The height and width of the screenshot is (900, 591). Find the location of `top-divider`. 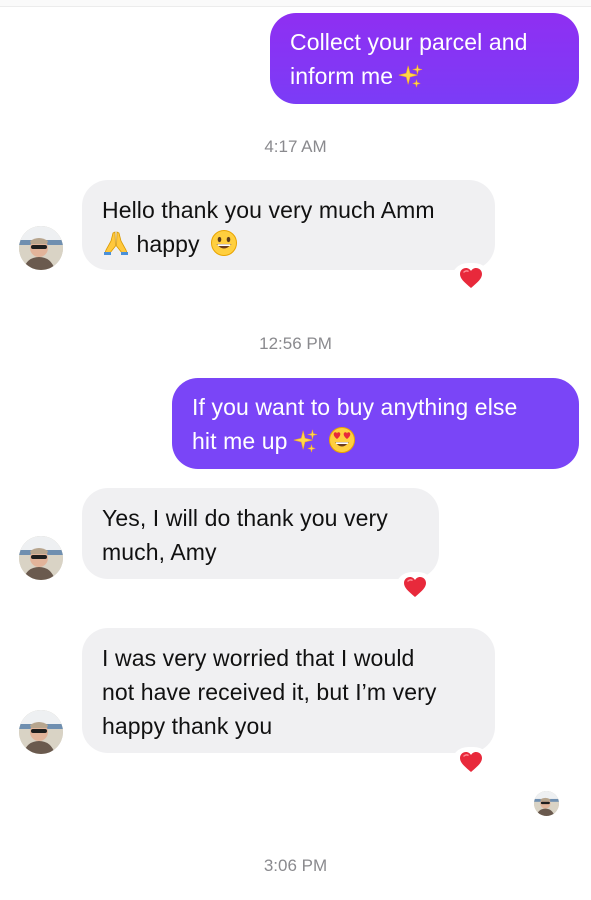

top-divider is located at coordinates (295, 3).